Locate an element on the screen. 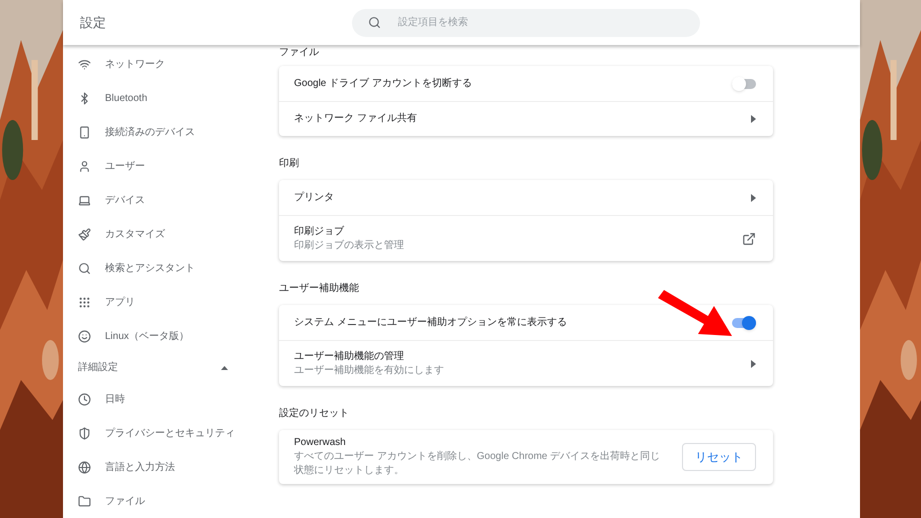 This screenshot has height=518, width=921. row-label: システム メニューにユーザー補助オプションを常に表示する is located at coordinates (431, 323).